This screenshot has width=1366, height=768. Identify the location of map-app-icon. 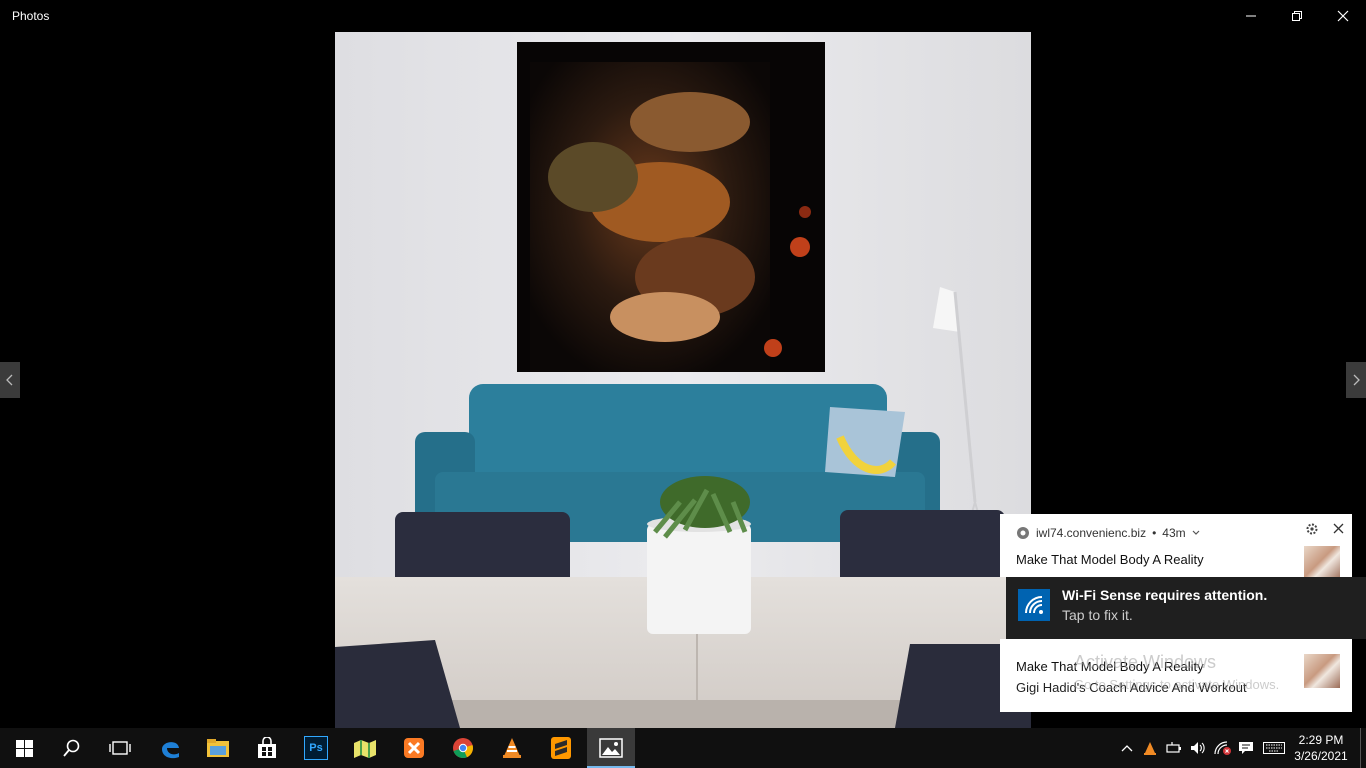
(365, 749).